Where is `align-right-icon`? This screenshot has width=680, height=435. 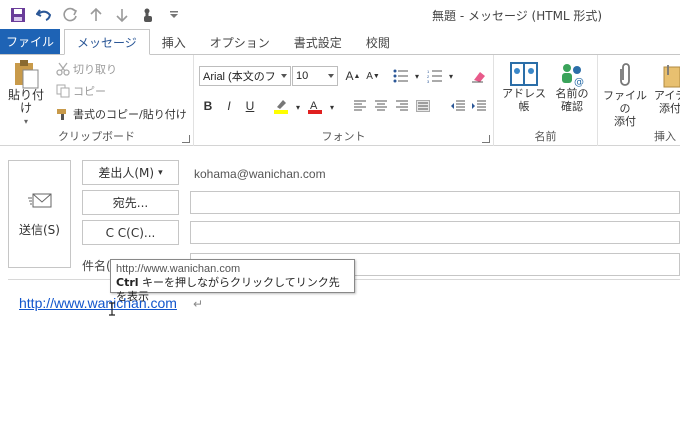
align-right-icon is located at coordinates (402, 106).